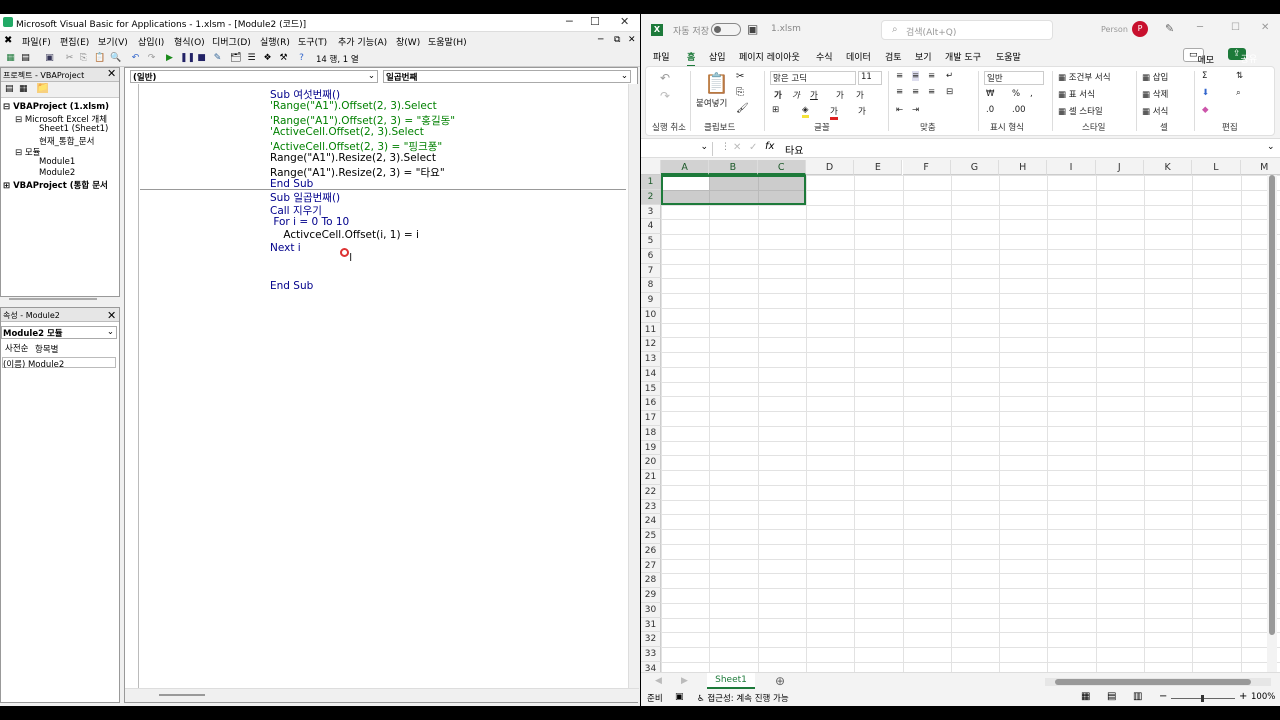  I want to click on decrease-font-icon: 가, so click(860, 95).